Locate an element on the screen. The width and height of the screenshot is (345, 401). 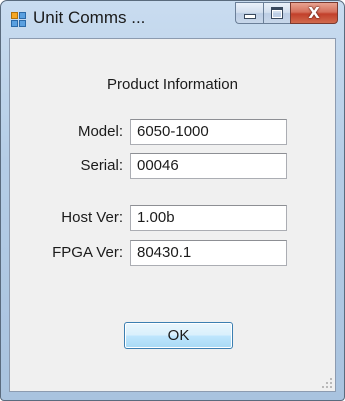
close-icon: X is located at coordinates (314, 12).